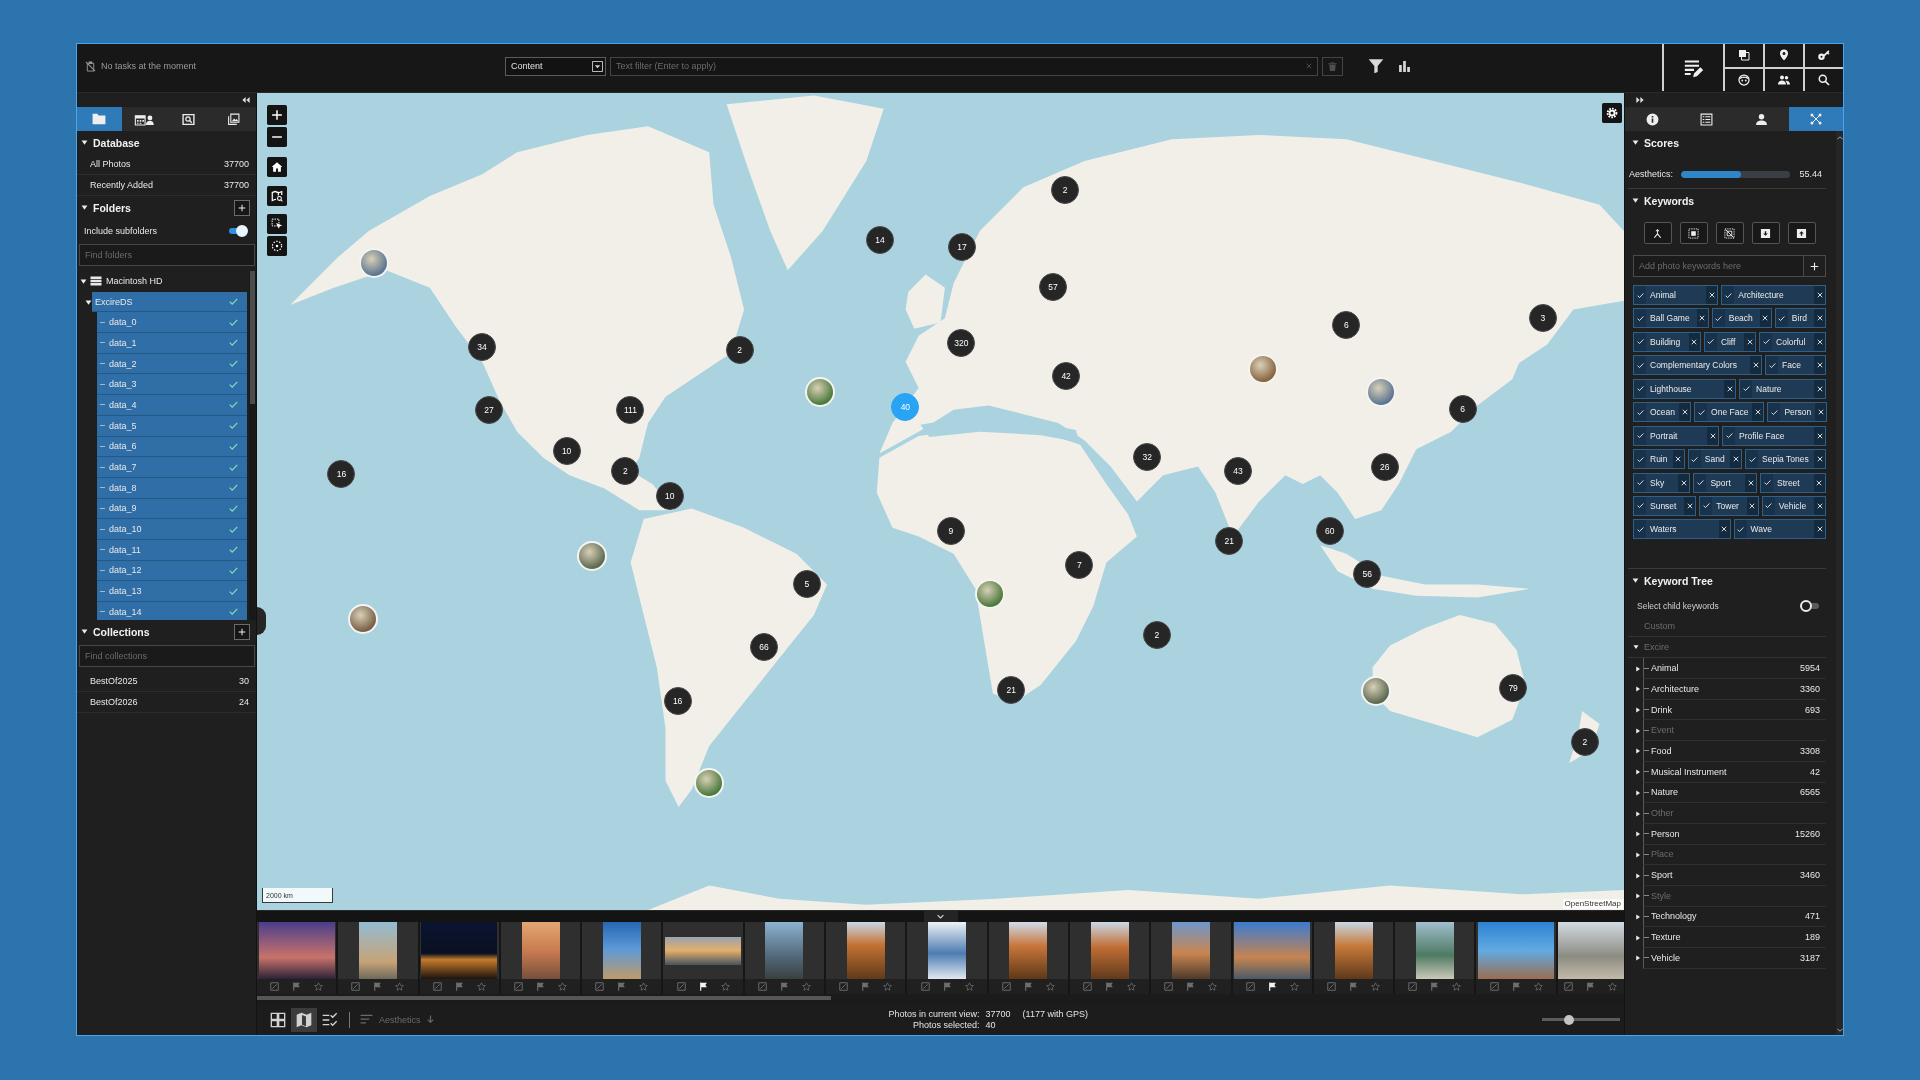 This screenshot has height=1080, width=1920. I want to click on folder-item: data_10, so click(172, 529).